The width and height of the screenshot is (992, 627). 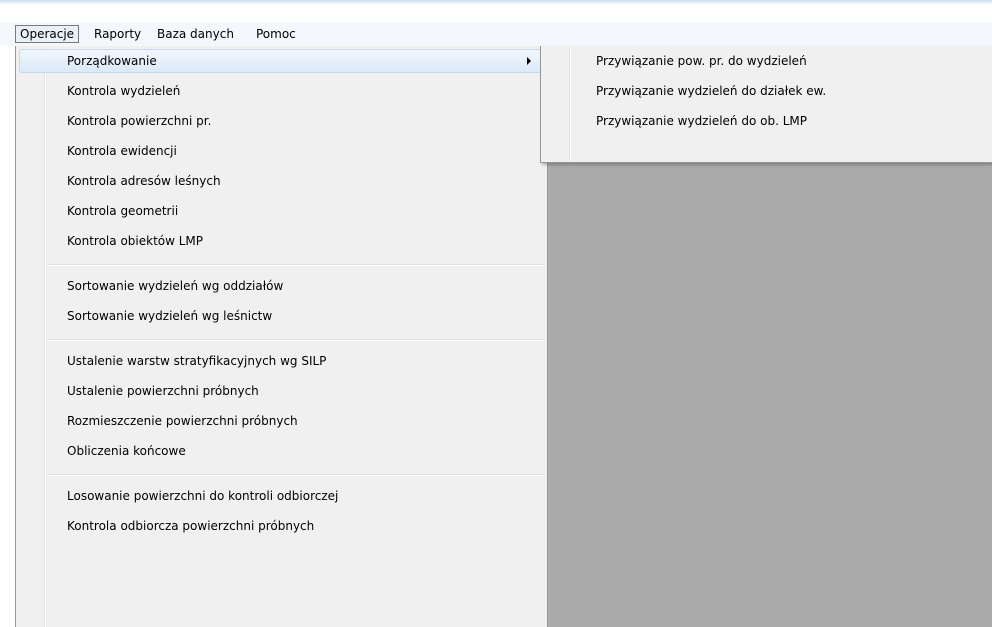 What do you see at coordinates (281, 181) in the screenshot?
I see `menu-item-kontrola-adresow: Kontrola adresów leśnych` at bounding box center [281, 181].